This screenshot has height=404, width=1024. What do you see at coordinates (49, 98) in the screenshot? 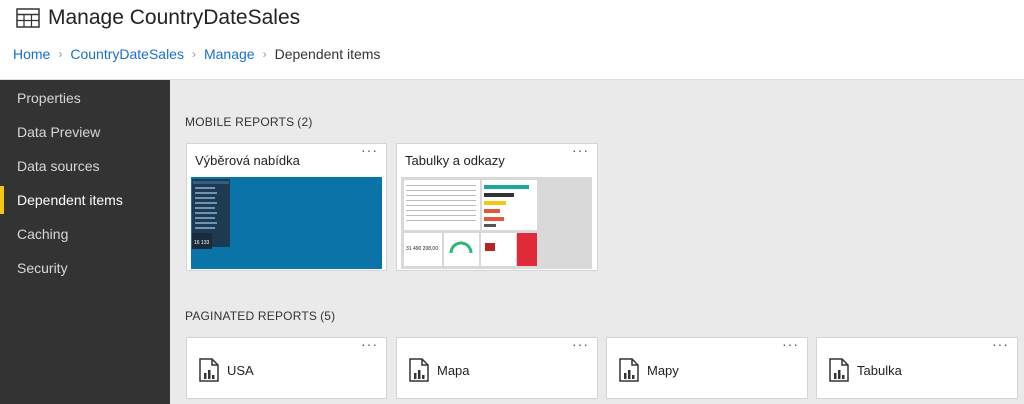
I see `sidebar-item-label: Properties` at bounding box center [49, 98].